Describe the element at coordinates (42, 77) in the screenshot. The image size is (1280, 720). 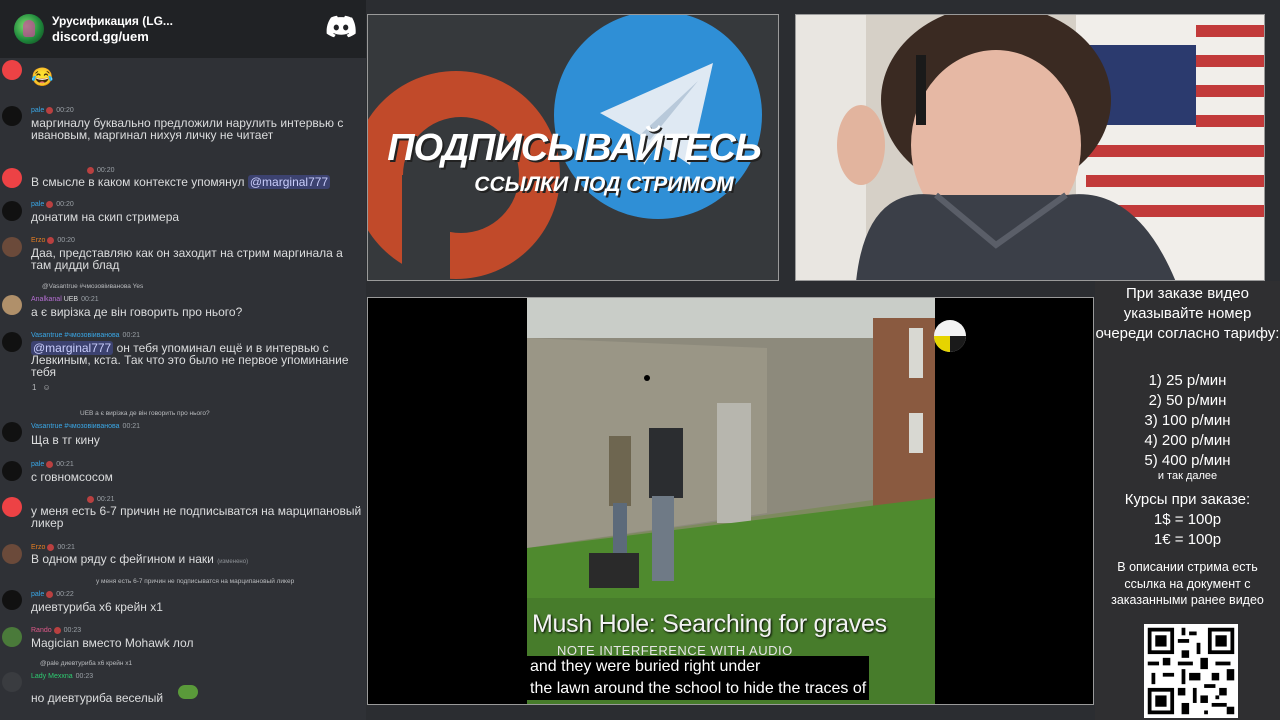
I see `emoji: 😂` at that location.